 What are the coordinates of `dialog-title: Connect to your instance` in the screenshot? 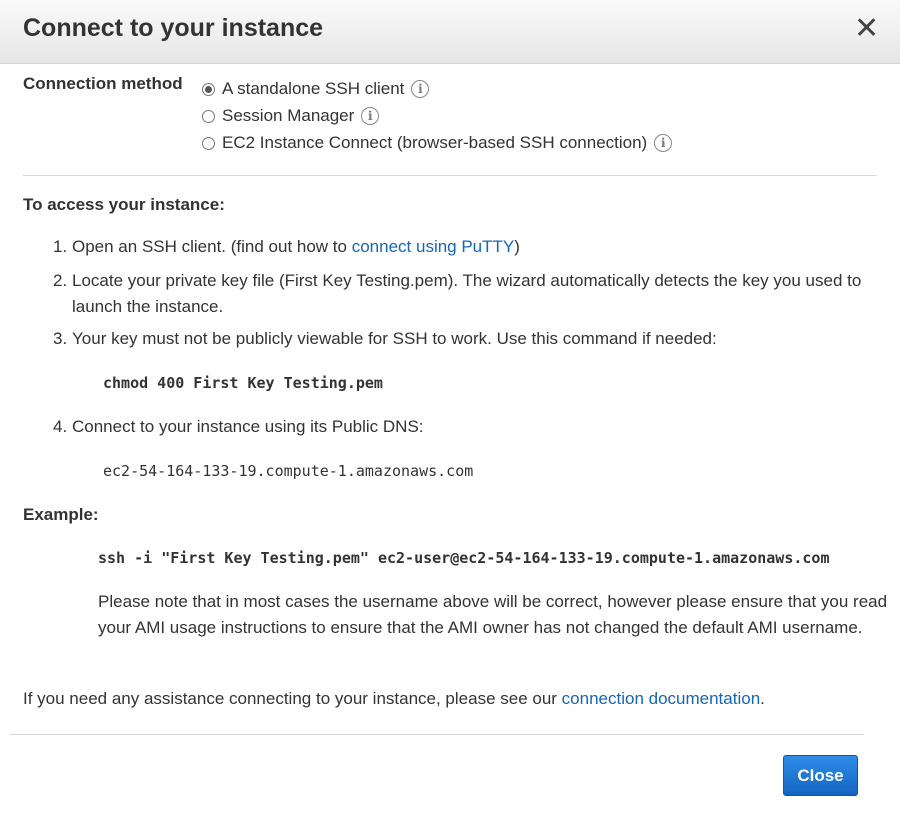 It's located at (173, 28).